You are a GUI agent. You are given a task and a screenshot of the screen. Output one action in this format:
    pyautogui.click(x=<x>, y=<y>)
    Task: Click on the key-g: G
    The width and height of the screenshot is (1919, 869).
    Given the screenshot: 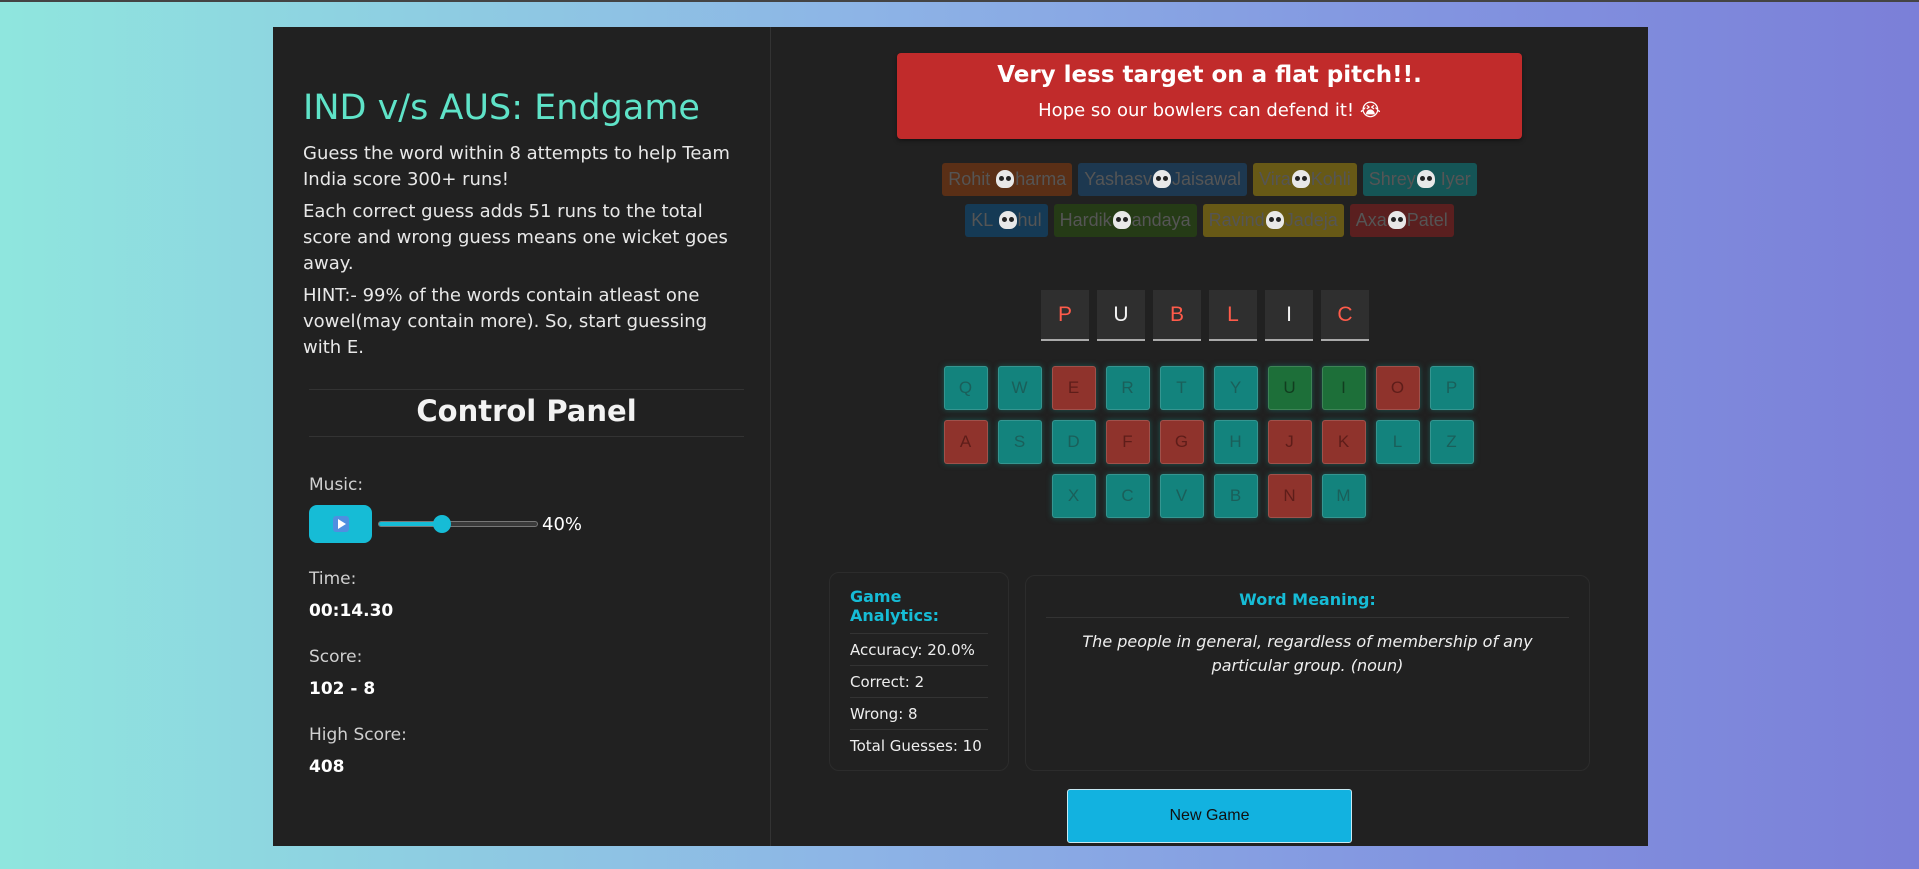 What is the action you would take?
    pyautogui.click(x=1181, y=442)
    